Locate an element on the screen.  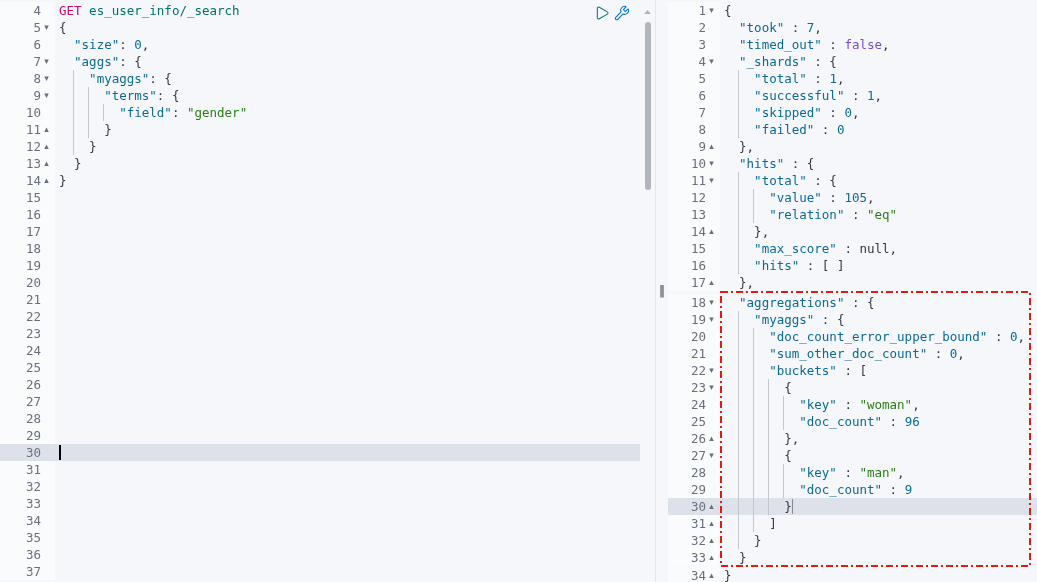
line-number: 2 is located at coordinates (702, 27).